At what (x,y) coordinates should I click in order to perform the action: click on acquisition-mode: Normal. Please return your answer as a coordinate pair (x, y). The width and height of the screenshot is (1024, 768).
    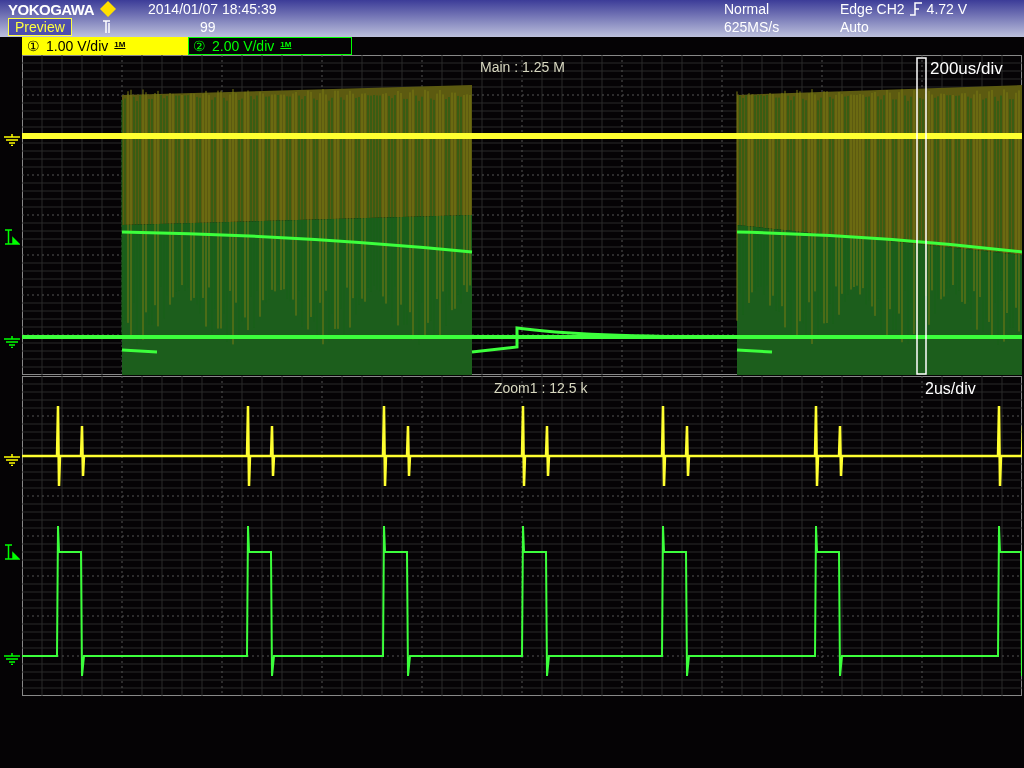
    Looking at the image, I should click on (747, 9).